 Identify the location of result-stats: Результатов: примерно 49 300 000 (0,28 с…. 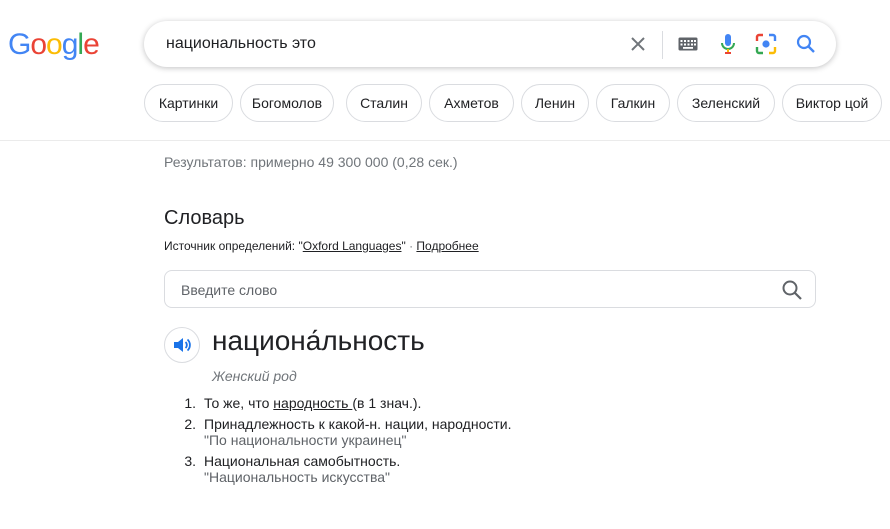
(311, 162).